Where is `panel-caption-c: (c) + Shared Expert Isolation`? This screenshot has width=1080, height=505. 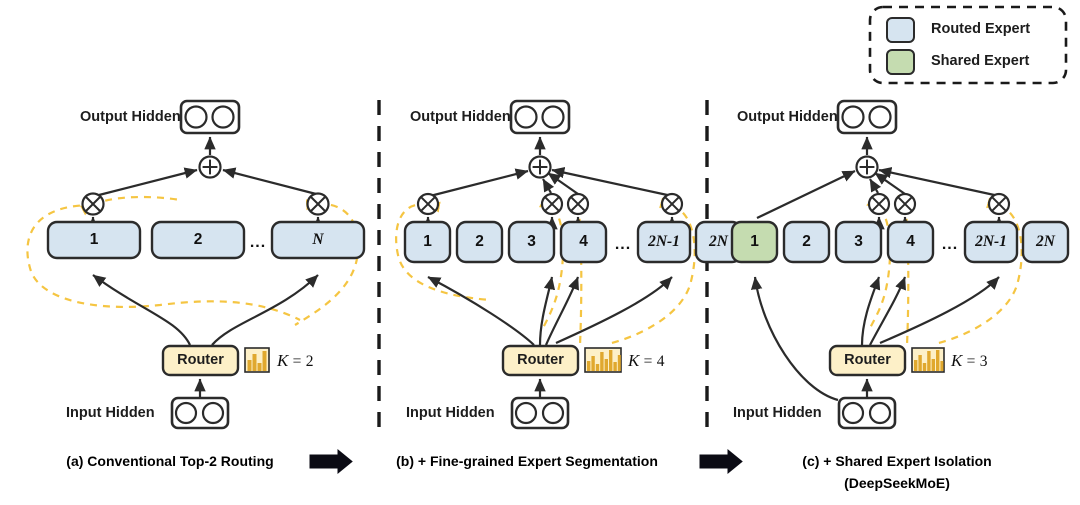 panel-caption-c: (c) + Shared Expert Isolation is located at coordinates (897, 461).